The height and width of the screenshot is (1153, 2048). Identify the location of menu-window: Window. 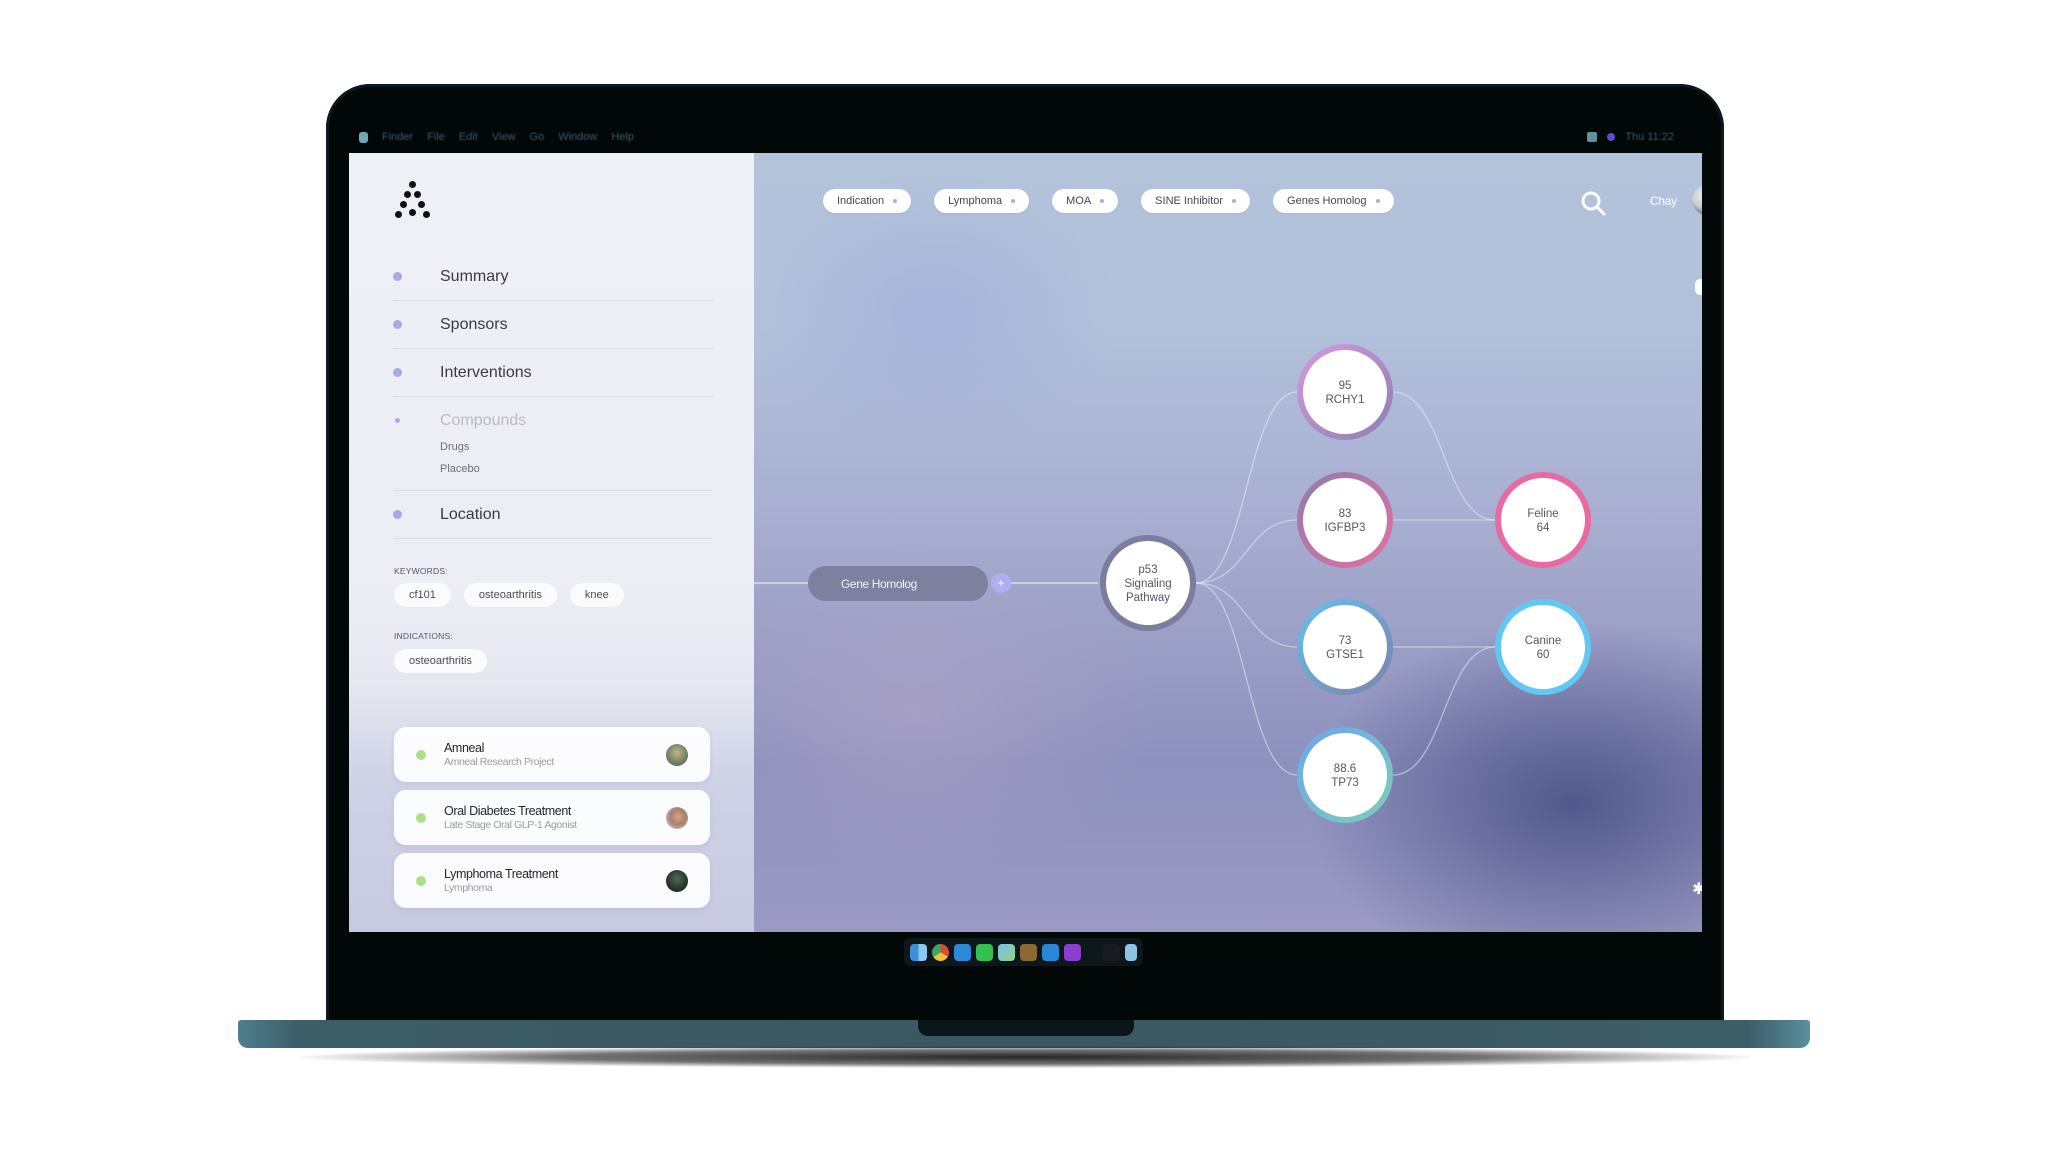
(577, 137).